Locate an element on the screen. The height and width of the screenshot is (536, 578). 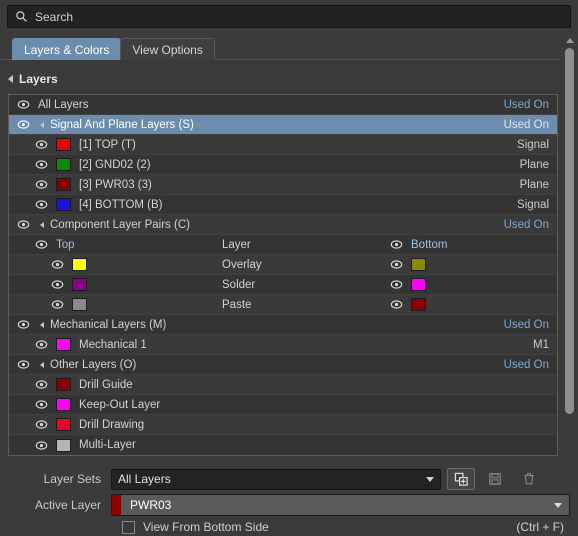
list-item-label: Mechanical 1 is located at coordinates (113, 344).